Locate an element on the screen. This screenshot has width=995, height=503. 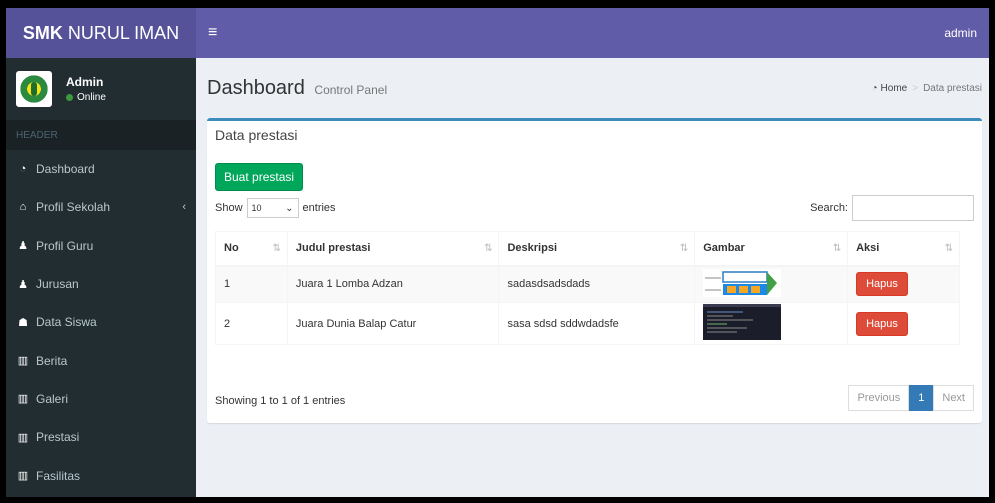
cell-no: 1 is located at coordinates (251, 284).